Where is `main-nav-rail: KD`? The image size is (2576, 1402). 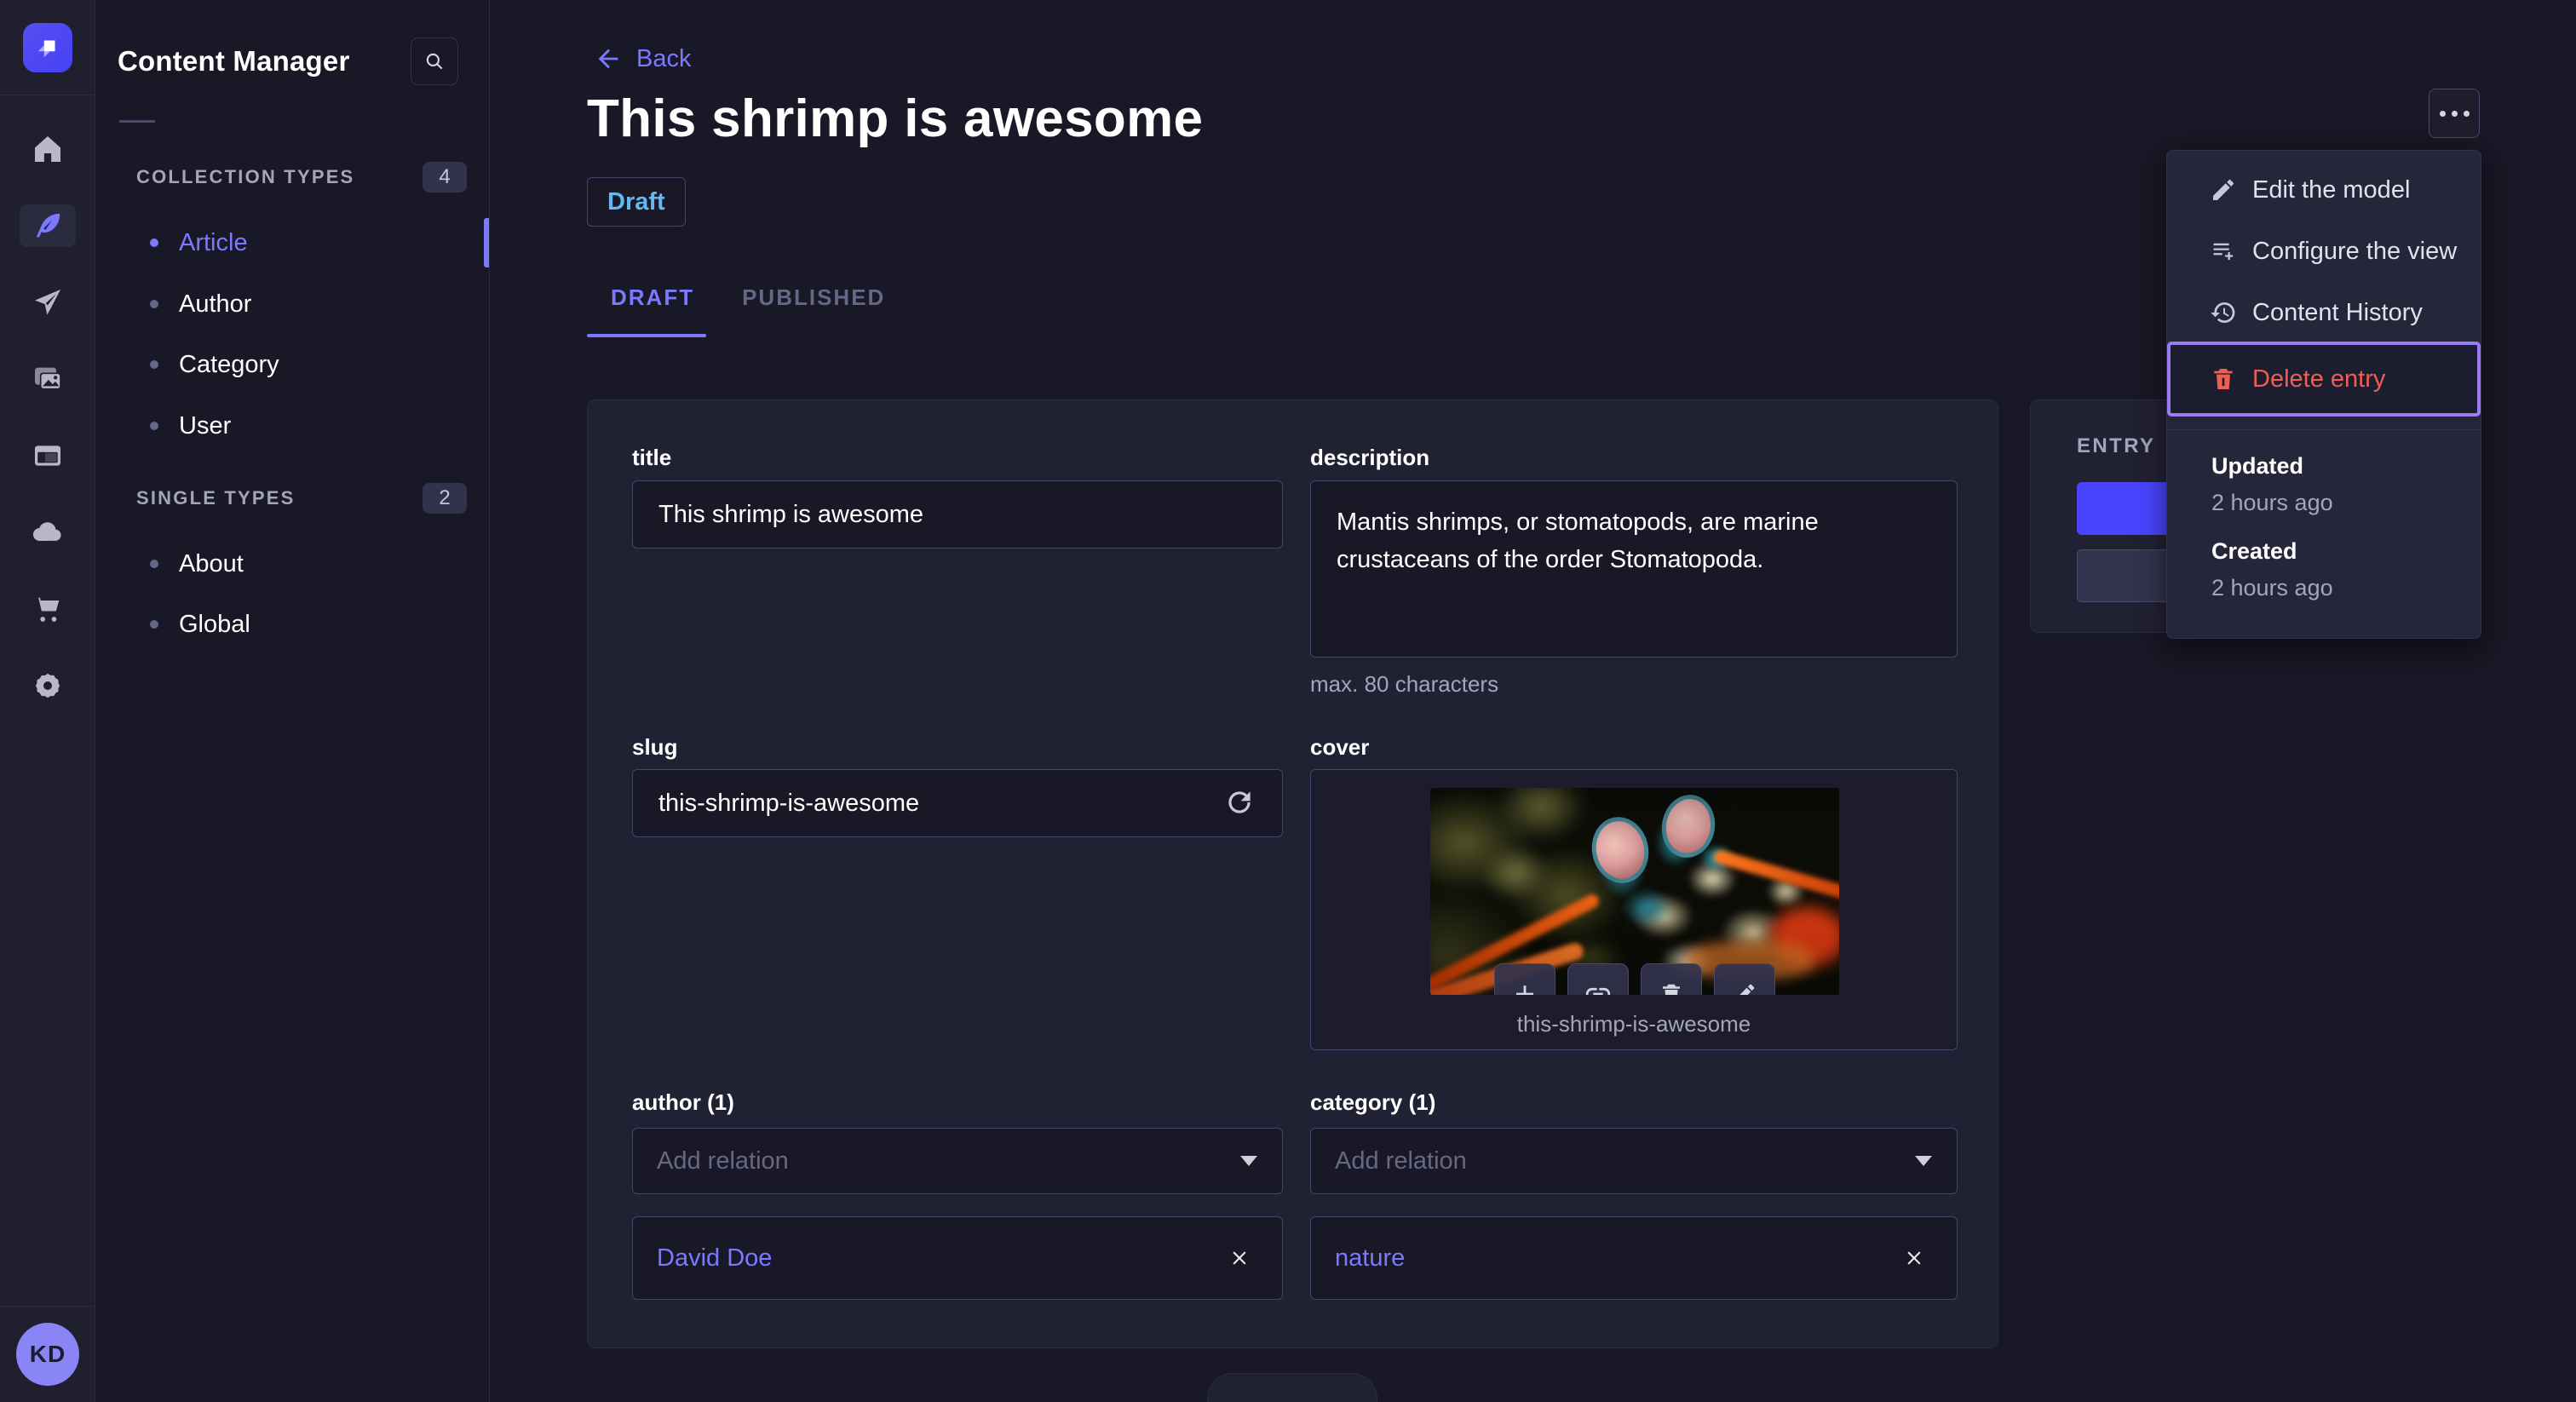 main-nav-rail: KD is located at coordinates (48, 701).